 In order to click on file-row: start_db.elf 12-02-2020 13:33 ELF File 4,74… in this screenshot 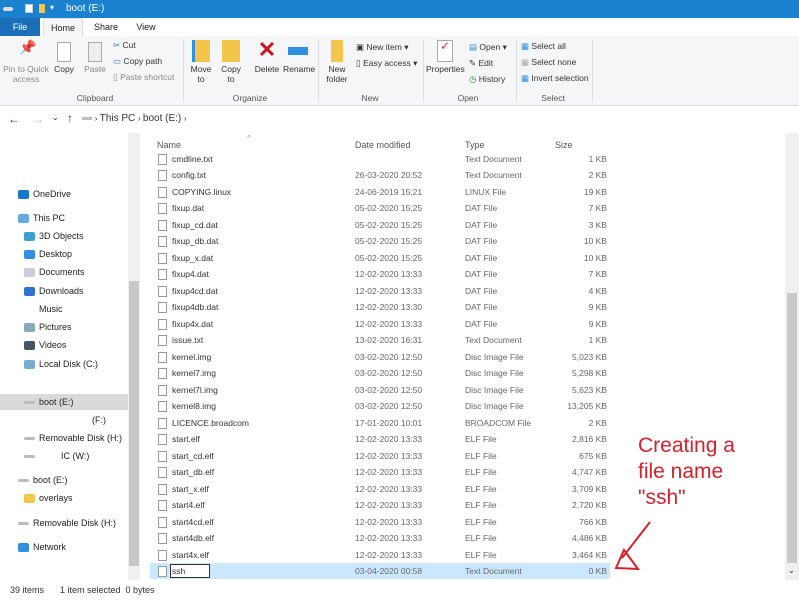, I will do `click(380, 472)`.